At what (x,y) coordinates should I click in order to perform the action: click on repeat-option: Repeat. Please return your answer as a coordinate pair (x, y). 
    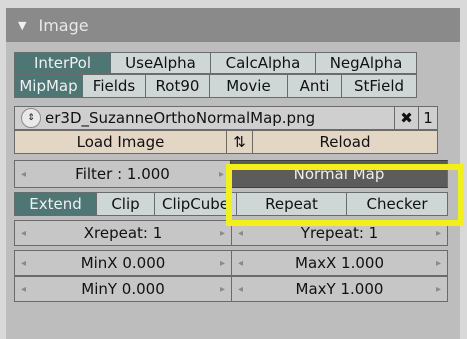
    Looking at the image, I should click on (291, 204).